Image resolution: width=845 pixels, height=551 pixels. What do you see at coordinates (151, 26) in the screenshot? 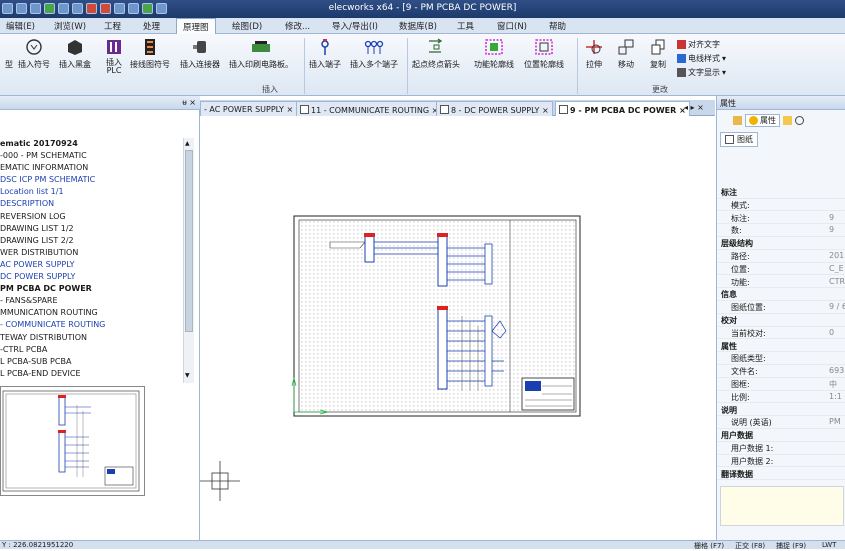
I see `menu-process: 处理` at bounding box center [151, 26].